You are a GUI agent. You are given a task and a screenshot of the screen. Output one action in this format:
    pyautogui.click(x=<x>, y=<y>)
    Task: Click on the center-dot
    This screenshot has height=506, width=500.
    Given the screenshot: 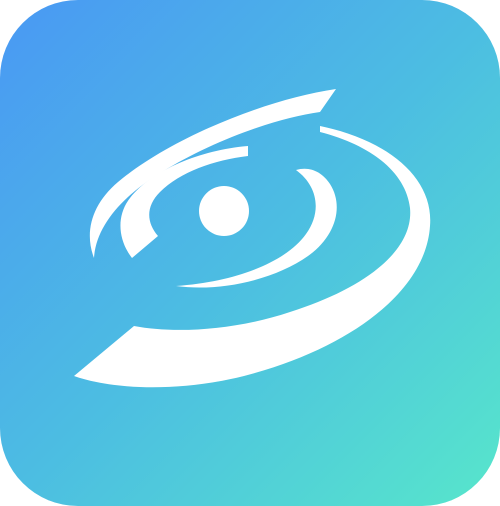 What is the action you would take?
    pyautogui.click(x=224, y=211)
    